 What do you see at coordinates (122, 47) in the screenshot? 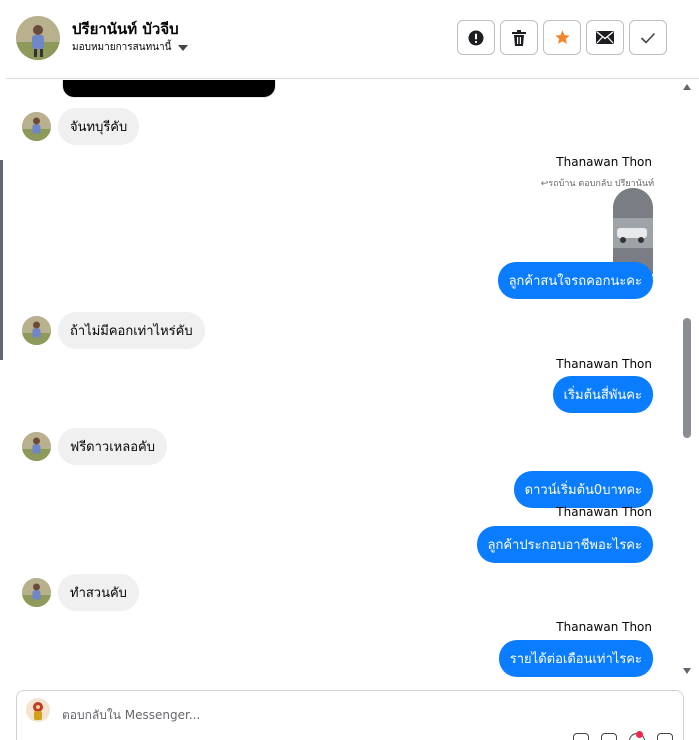
I see `assign-label: มอบหมายการสนทนานี้` at bounding box center [122, 47].